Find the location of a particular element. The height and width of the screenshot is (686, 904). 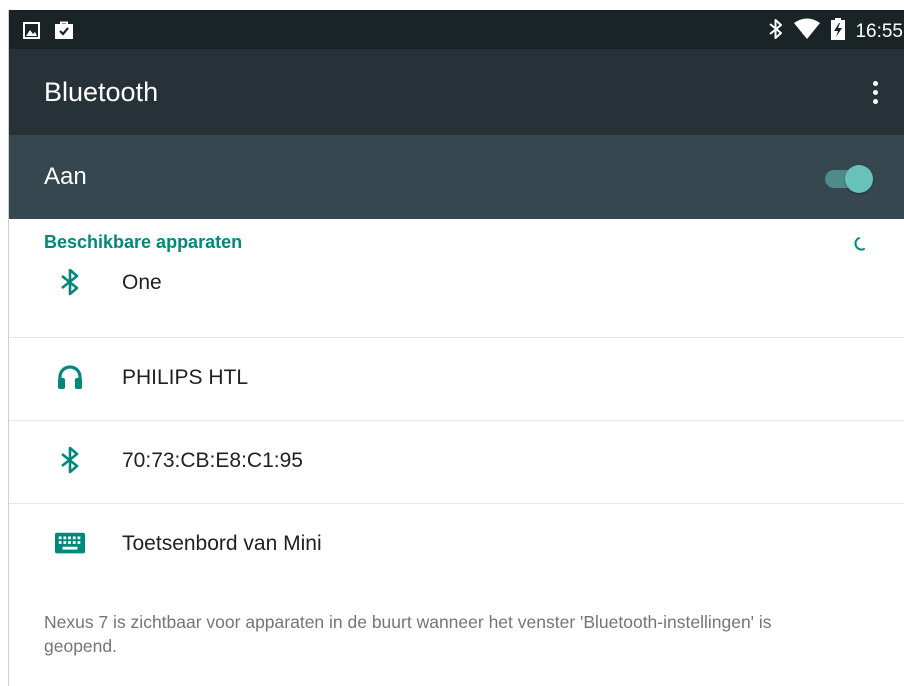

page-title: Bluetooth is located at coordinates (101, 92).